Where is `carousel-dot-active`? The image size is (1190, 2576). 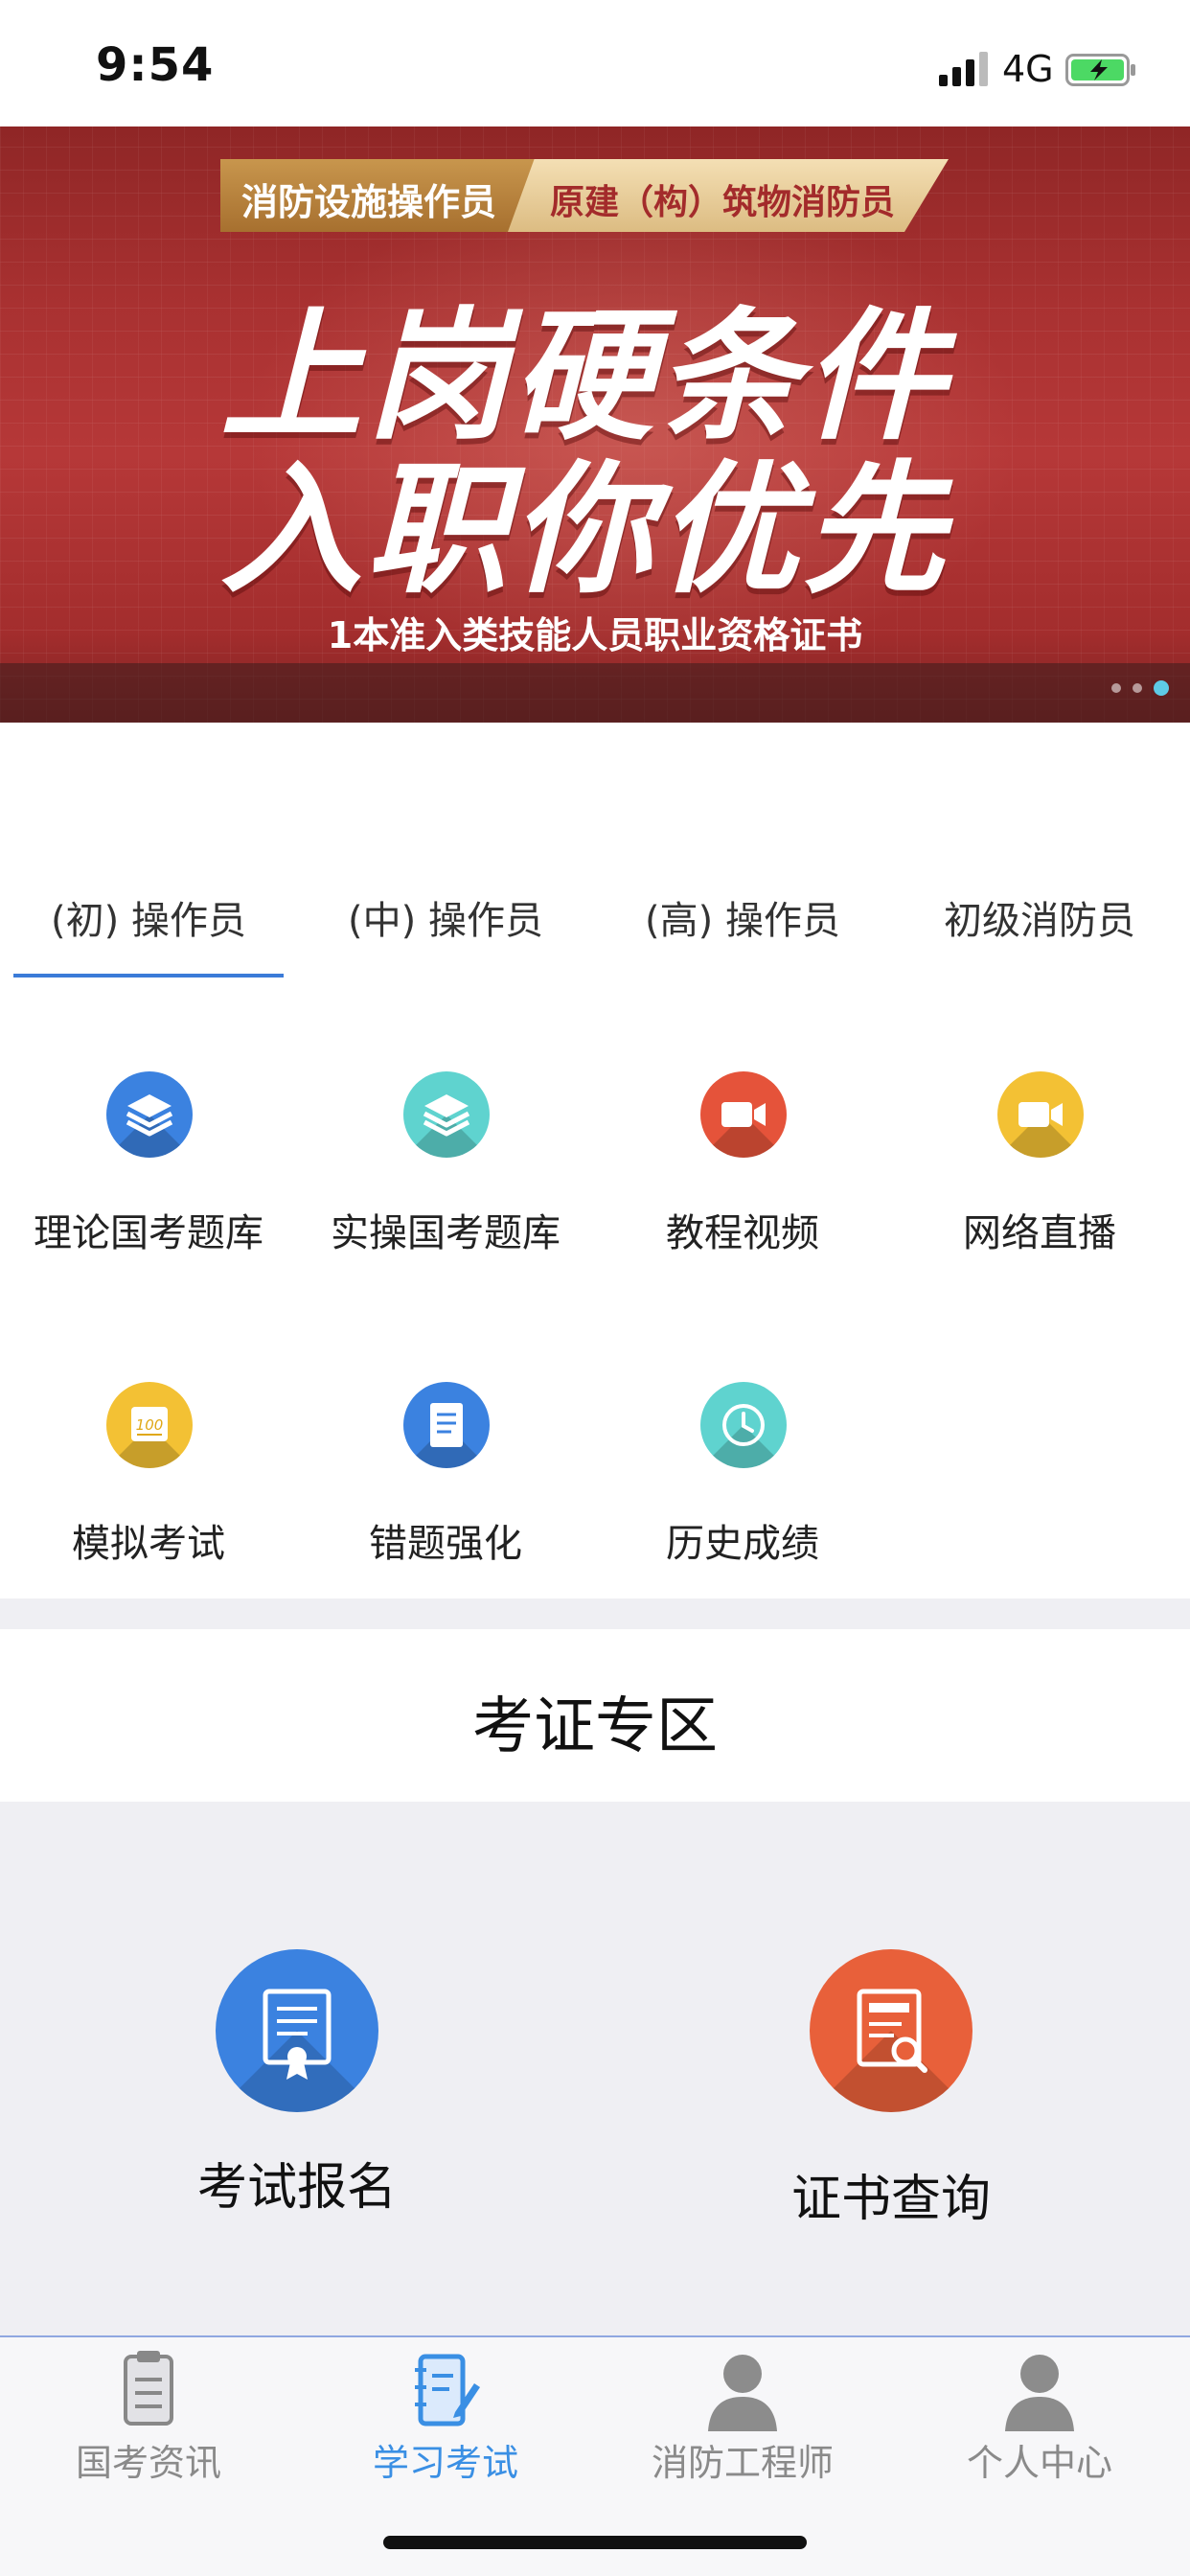 carousel-dot-active is located at coordinates (1162, 688).